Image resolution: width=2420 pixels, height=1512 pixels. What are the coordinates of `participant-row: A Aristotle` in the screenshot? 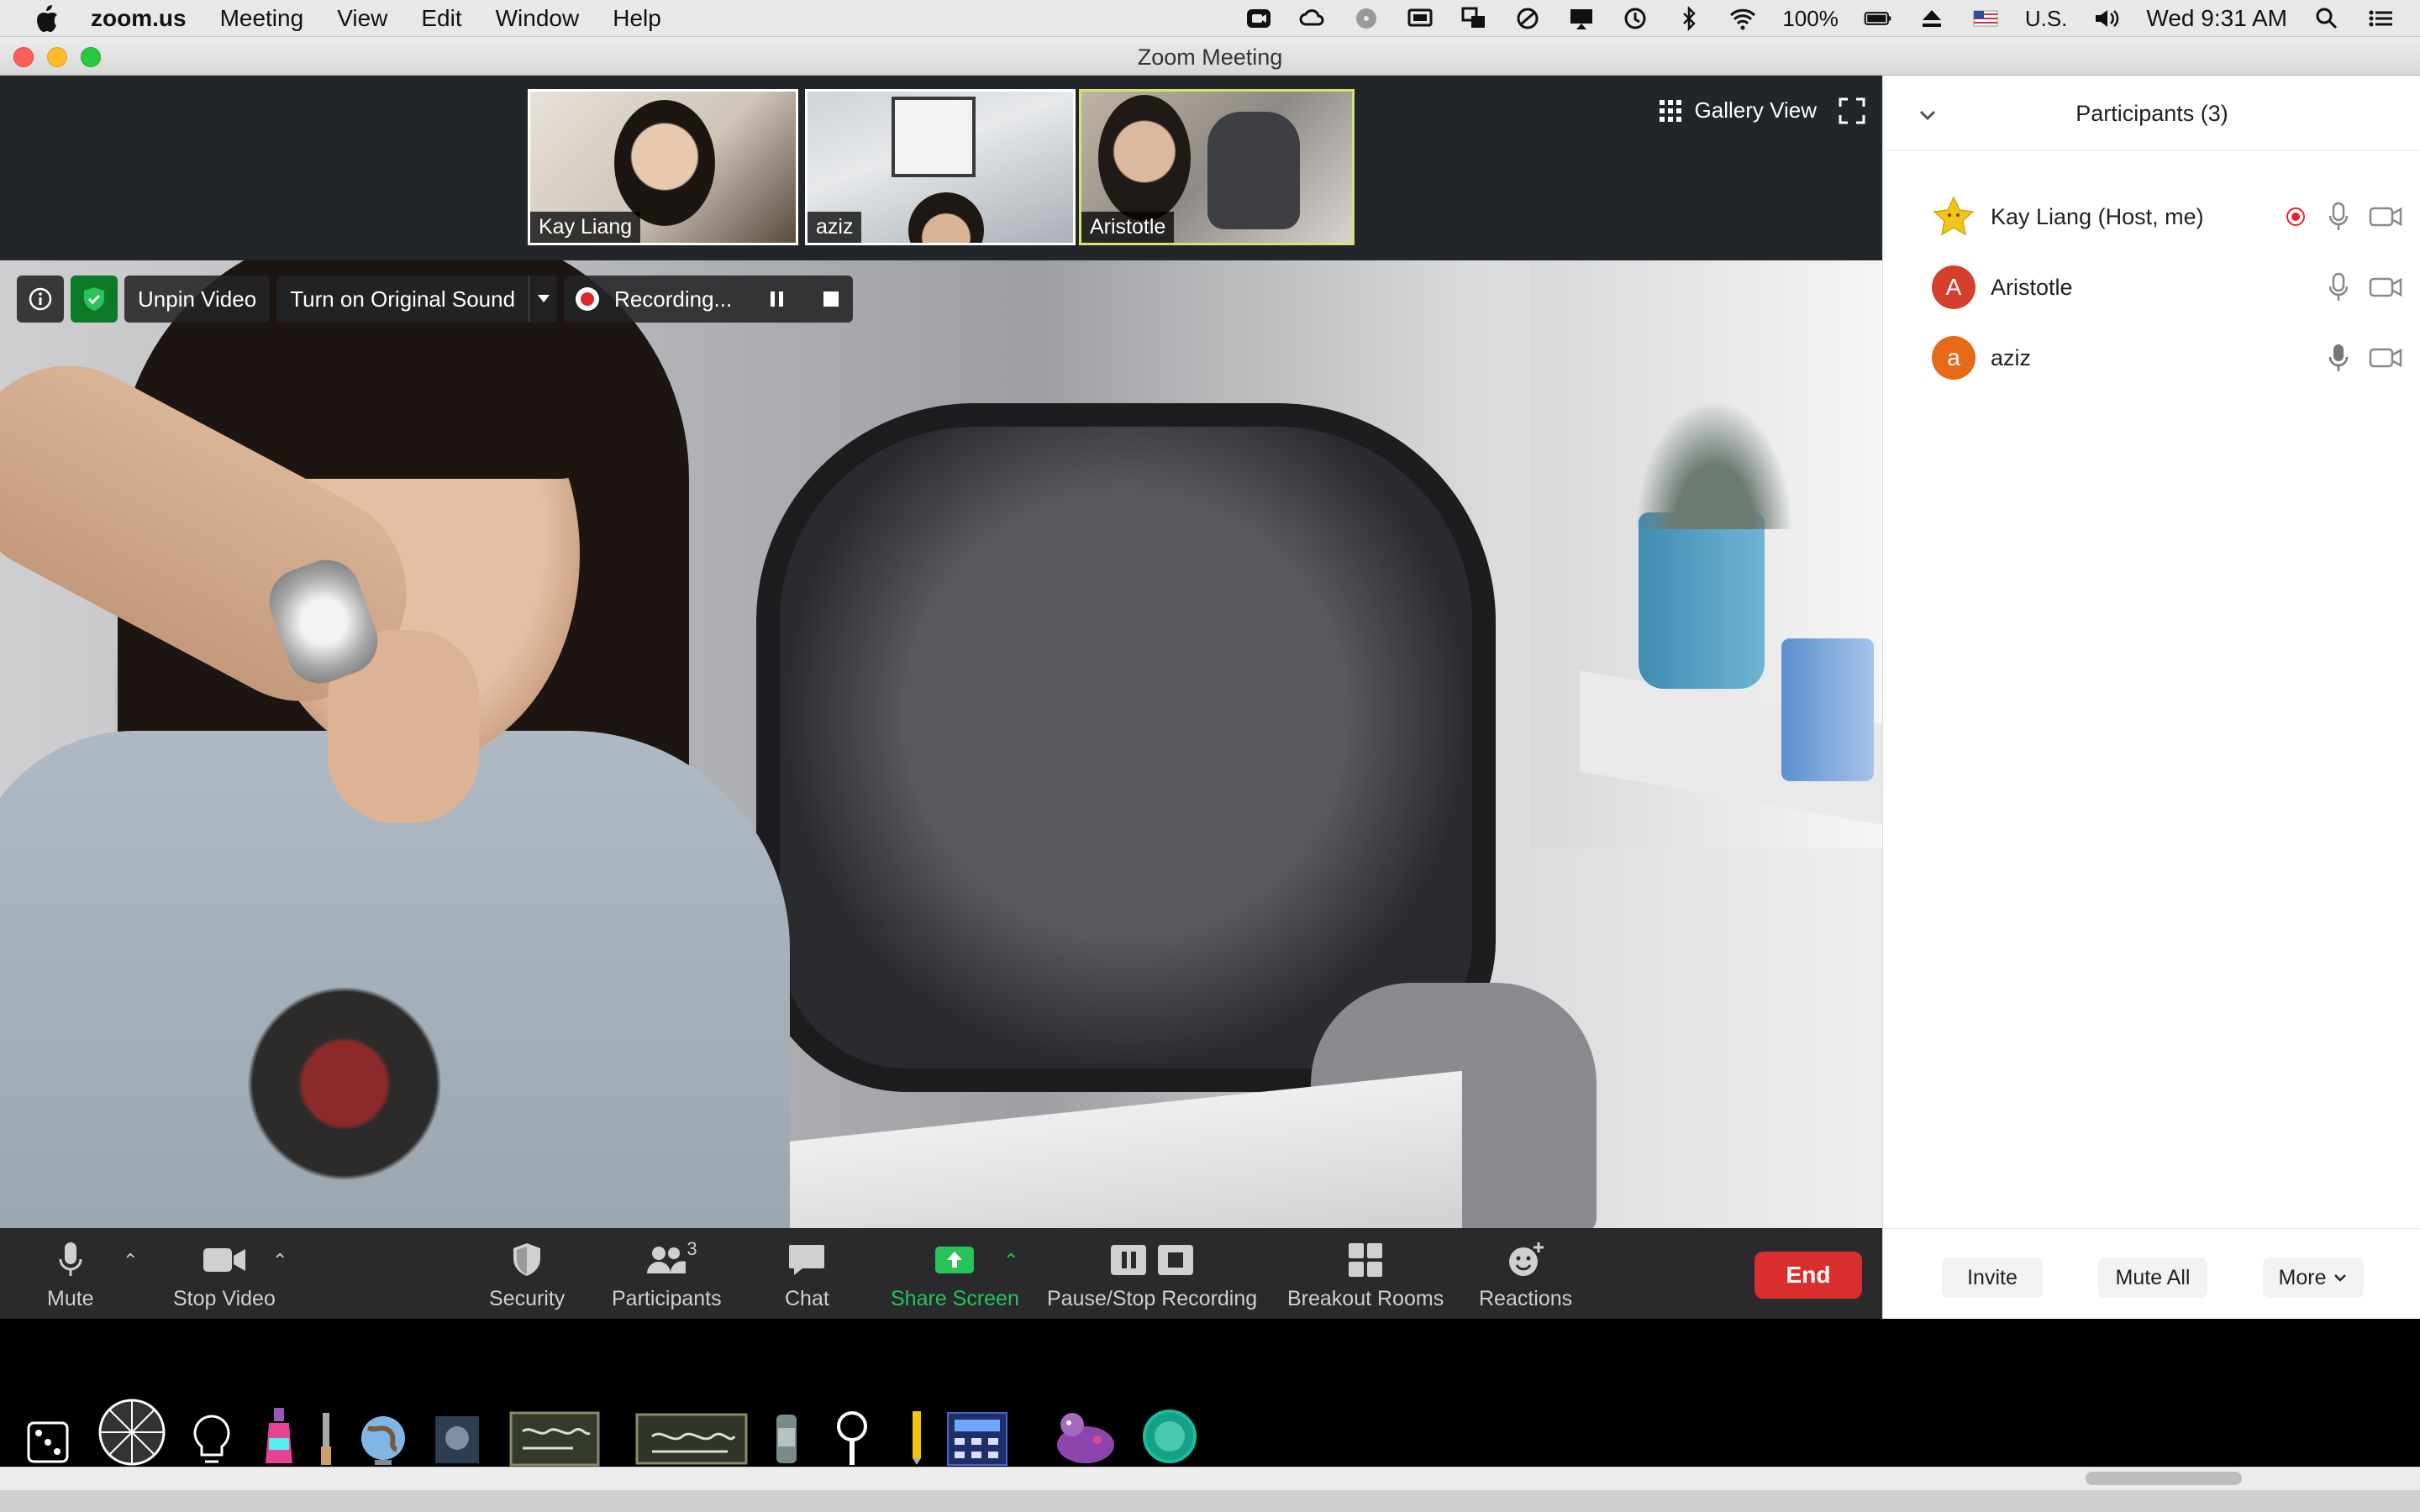 It's located at (2151, 287).